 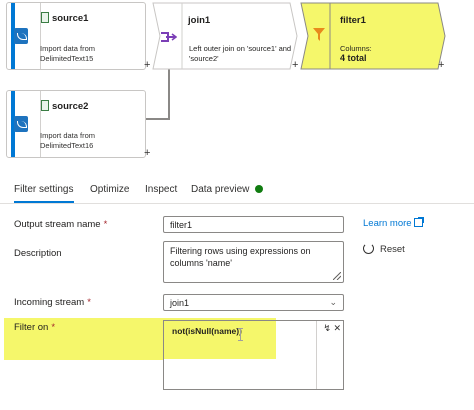 I want to click on filter-expression-editor: not(isNull(name)) ↯ ✕, so click(x=253, y=355).